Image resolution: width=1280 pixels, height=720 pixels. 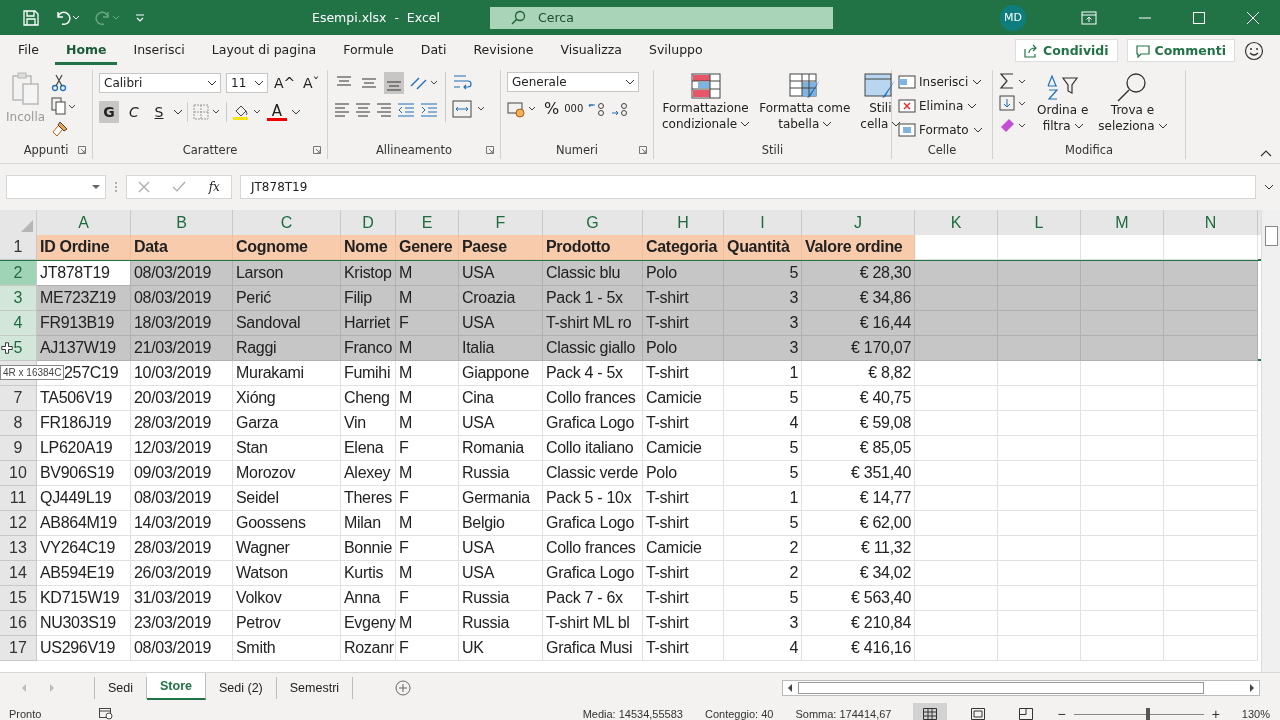 I want to click on table-cell: Italia, so click(x=501, y=348).